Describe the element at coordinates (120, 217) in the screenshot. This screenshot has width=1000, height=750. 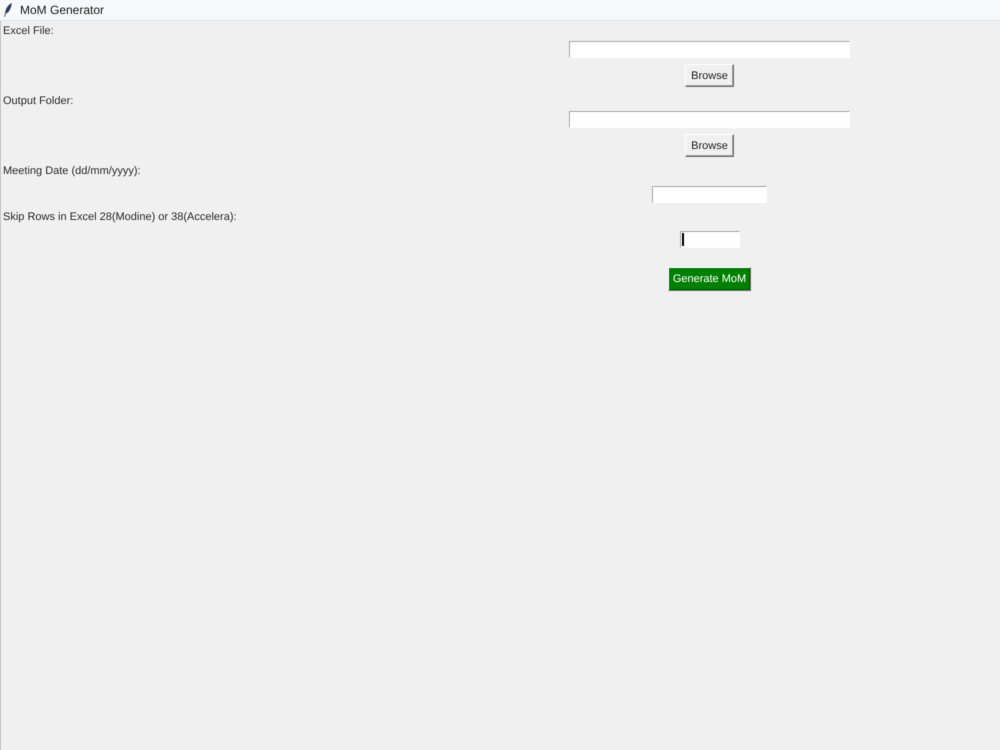
I see `field-label: Skip Rows in Excel 28(Modine) or 38(Accelera):` at that location.